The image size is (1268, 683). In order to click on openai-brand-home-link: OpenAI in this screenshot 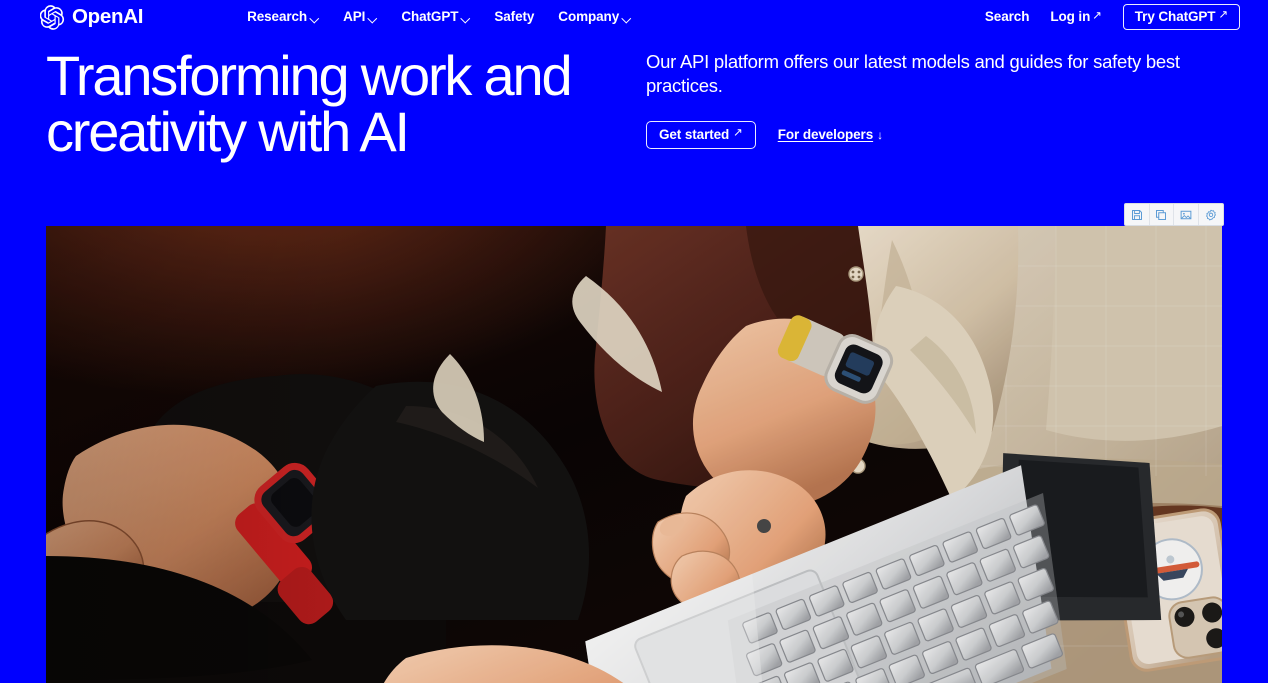, I will do `click(92, 17)`.